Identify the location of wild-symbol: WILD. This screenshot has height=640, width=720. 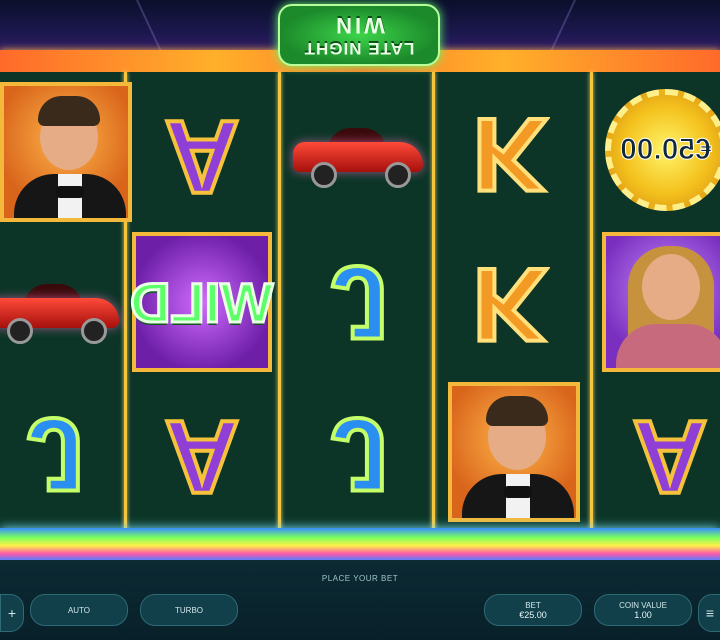
(202, 302).